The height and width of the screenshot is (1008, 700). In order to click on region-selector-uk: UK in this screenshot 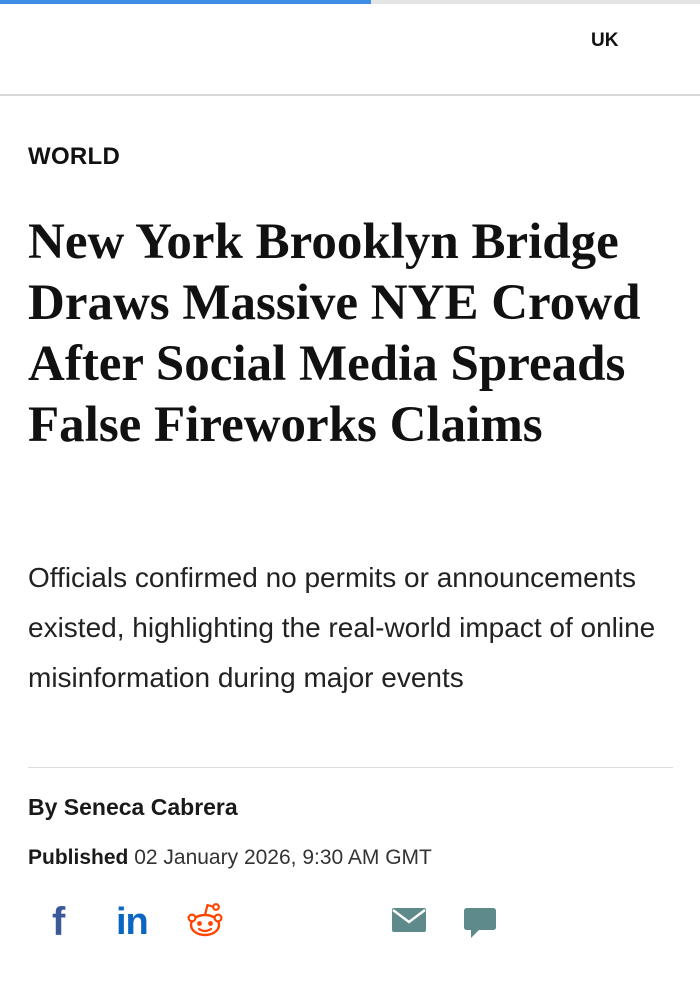, I will do `click(604, 41)`.